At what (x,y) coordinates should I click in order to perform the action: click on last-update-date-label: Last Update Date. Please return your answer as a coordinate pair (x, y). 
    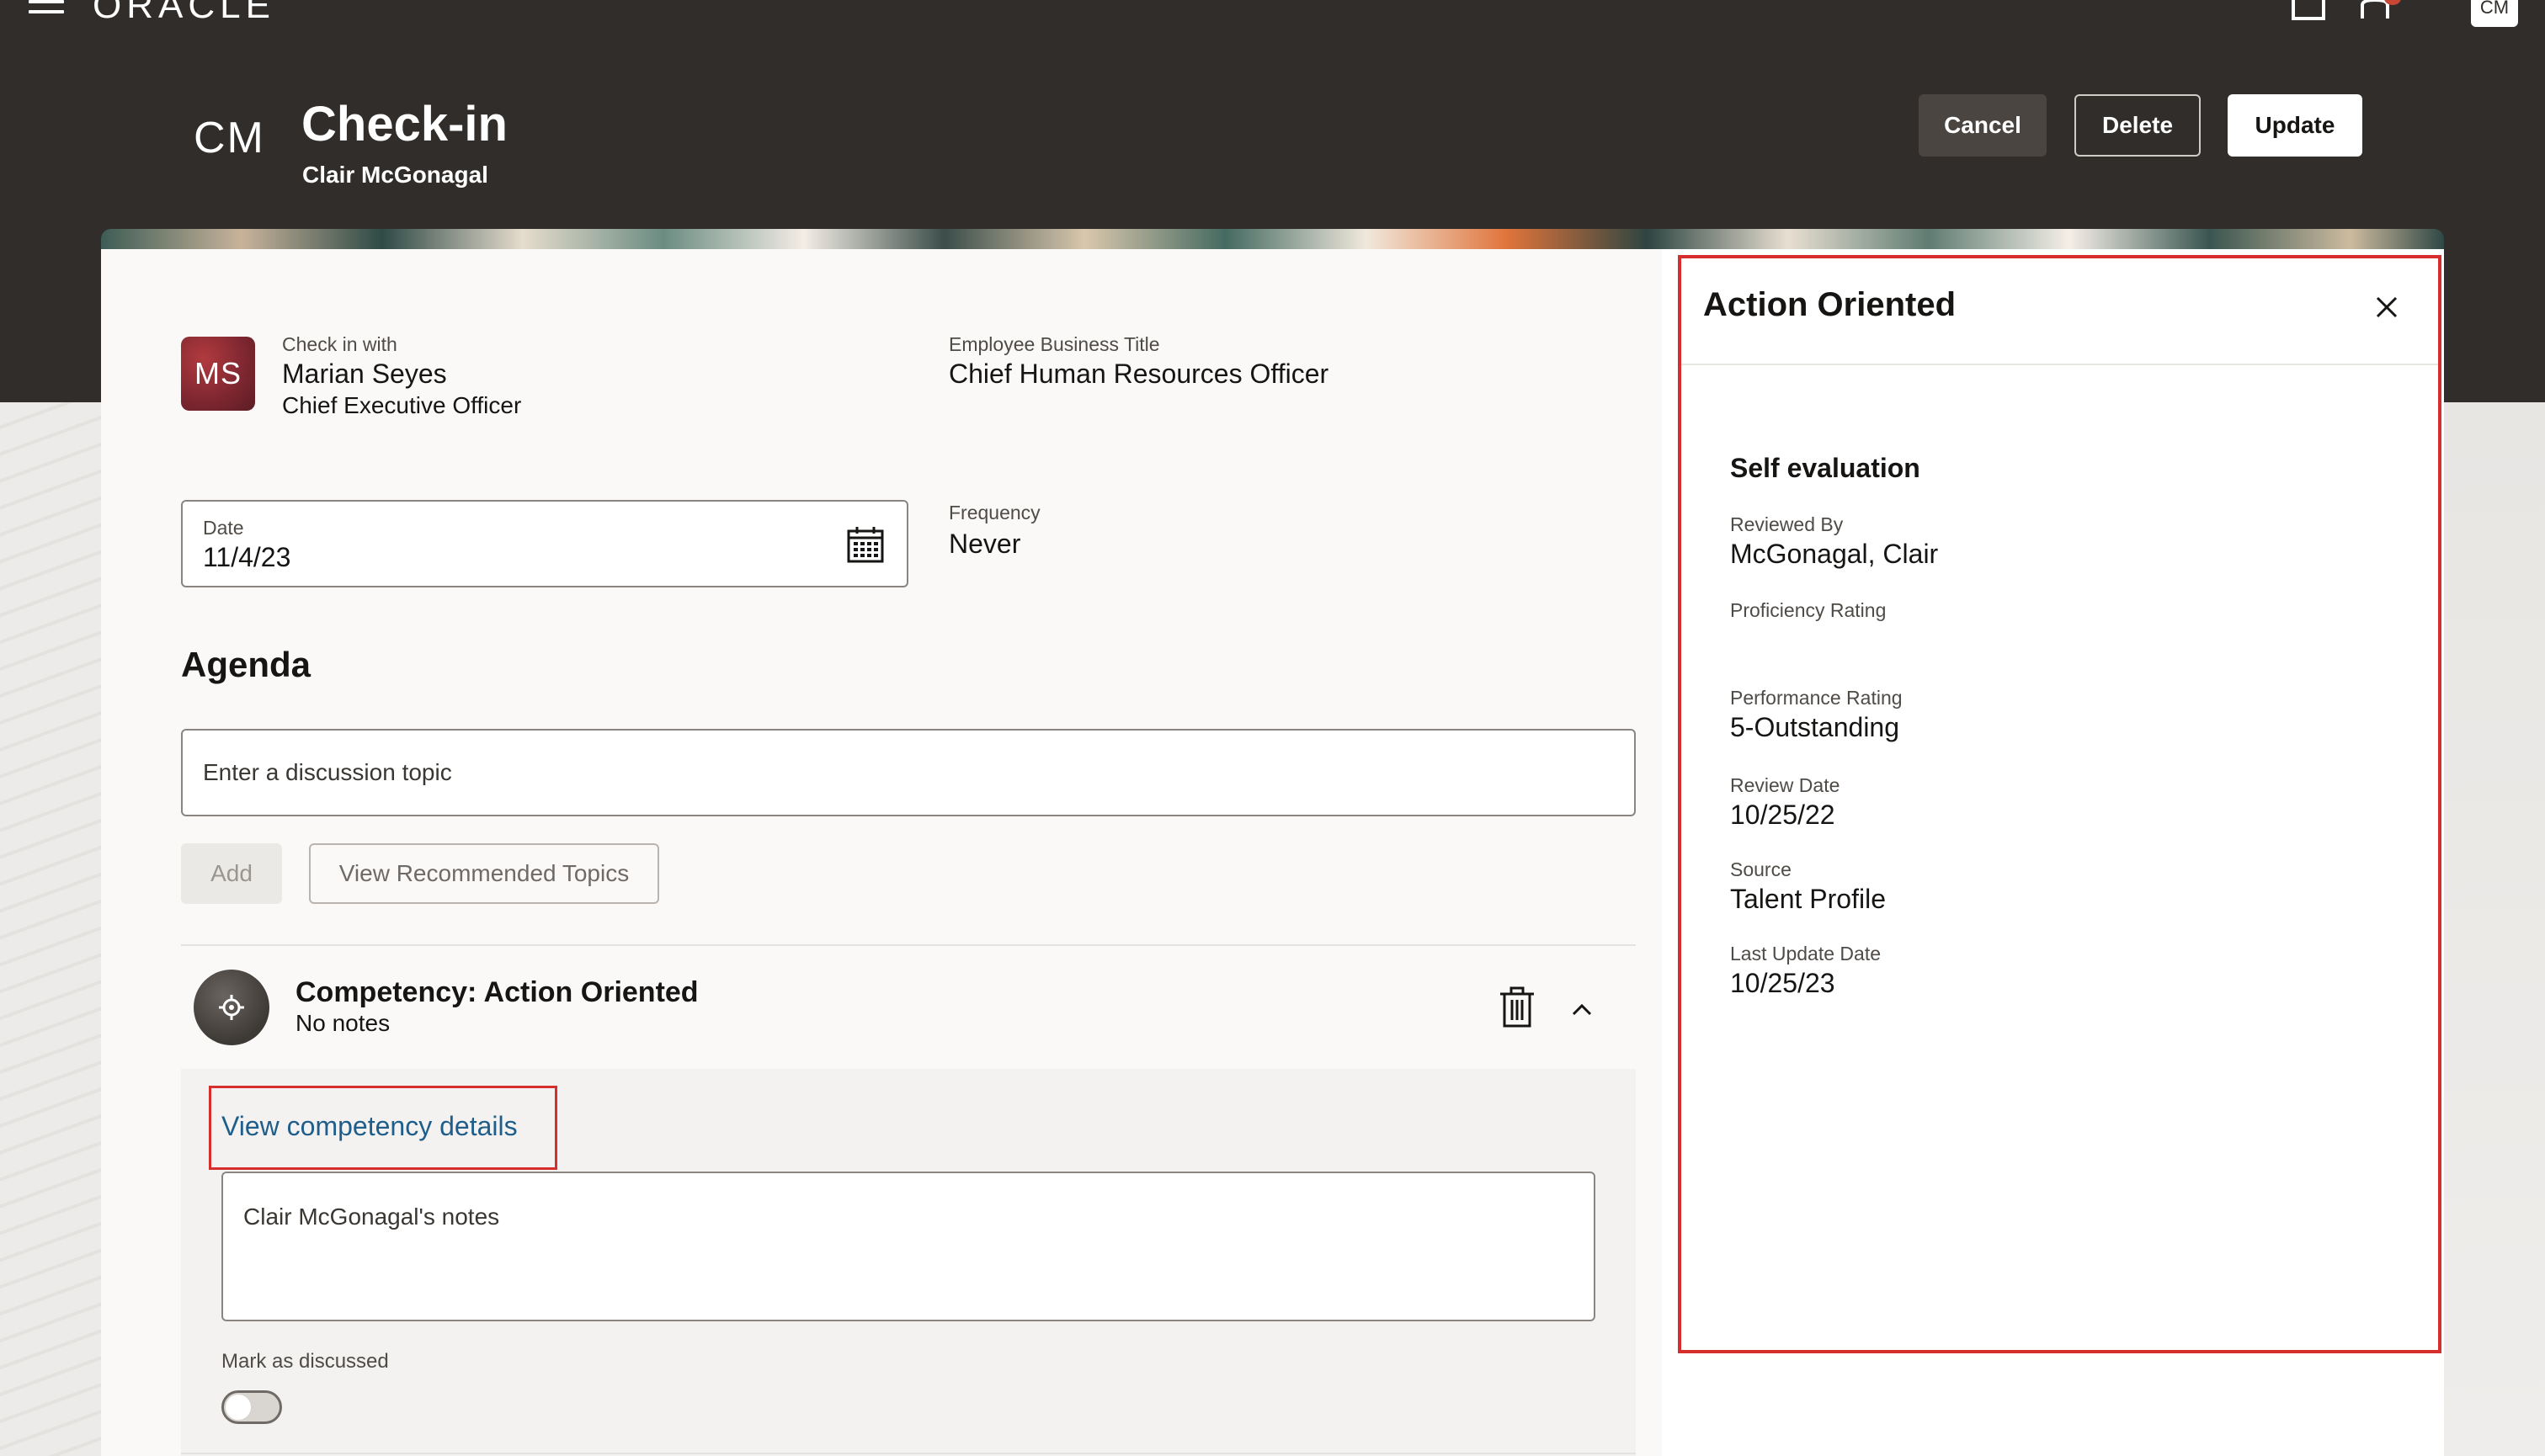
    Looking at the image, I should click on (1806, 953).